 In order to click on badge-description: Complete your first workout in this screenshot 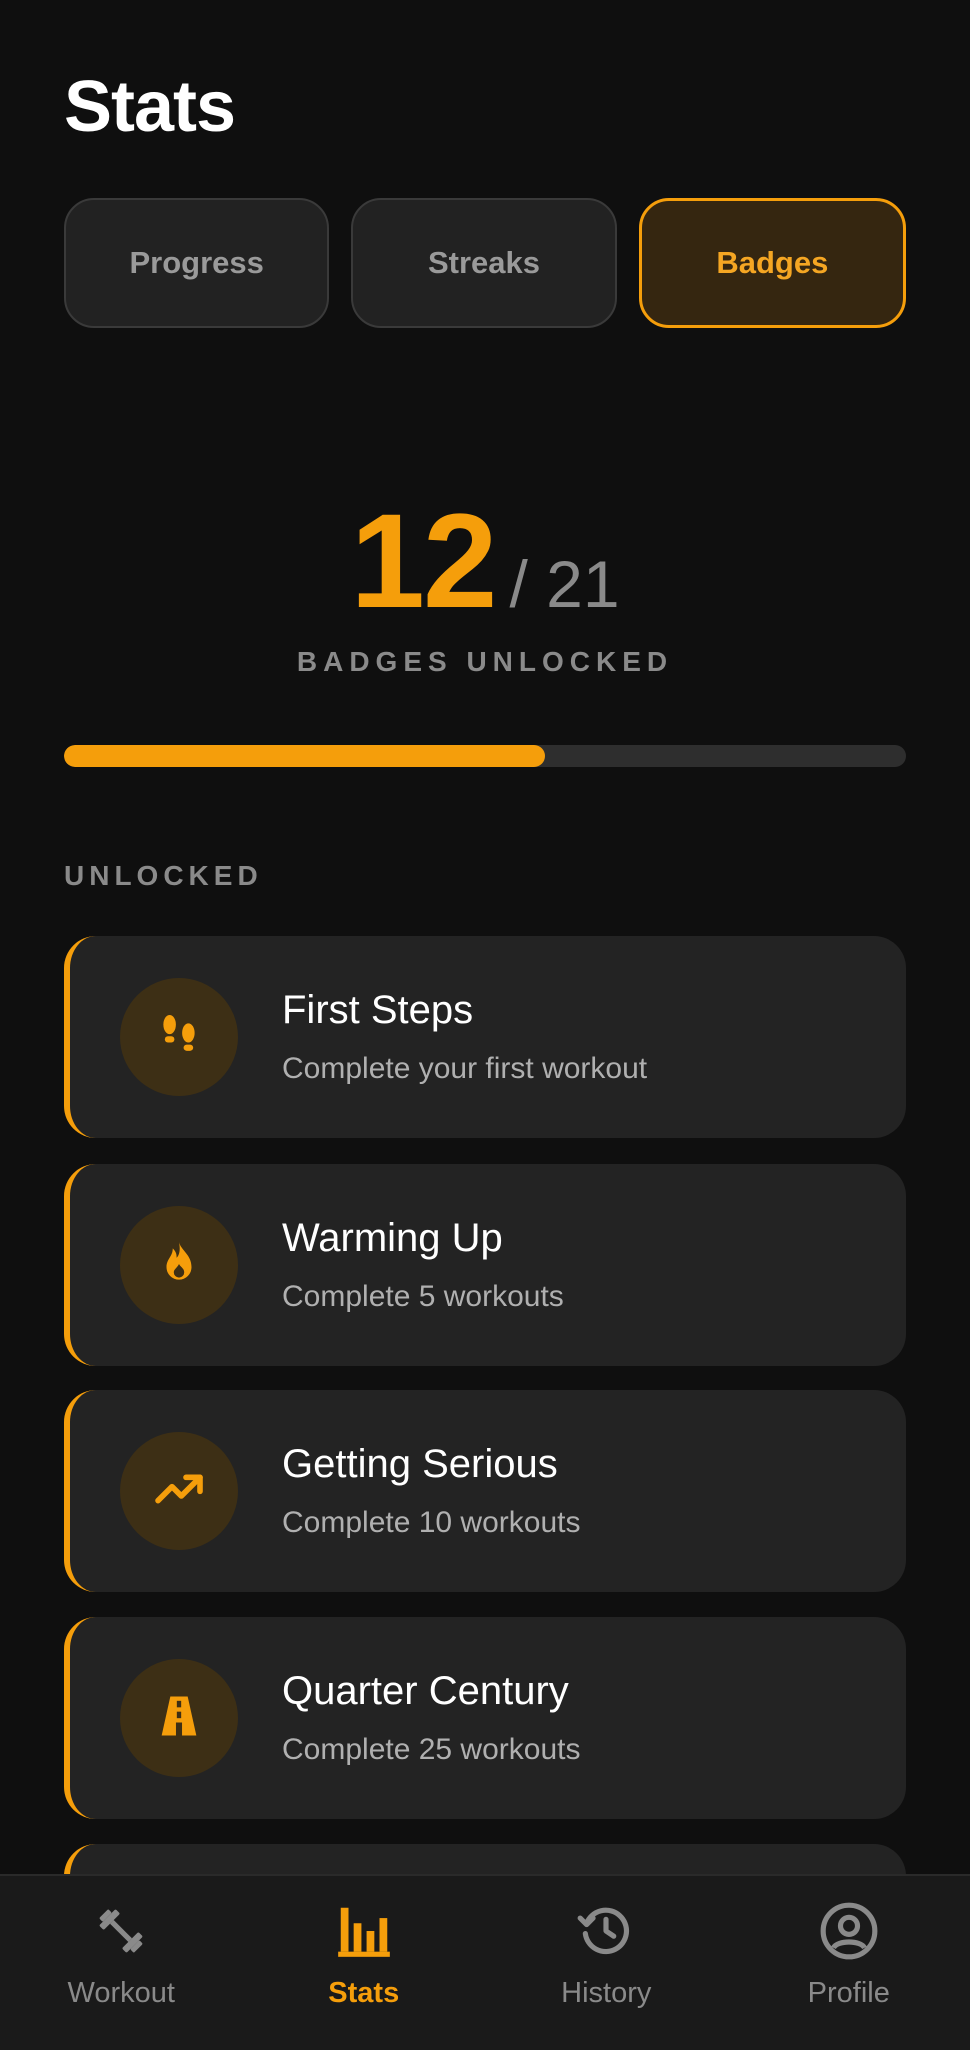, I will do `click(464, 1069)`.